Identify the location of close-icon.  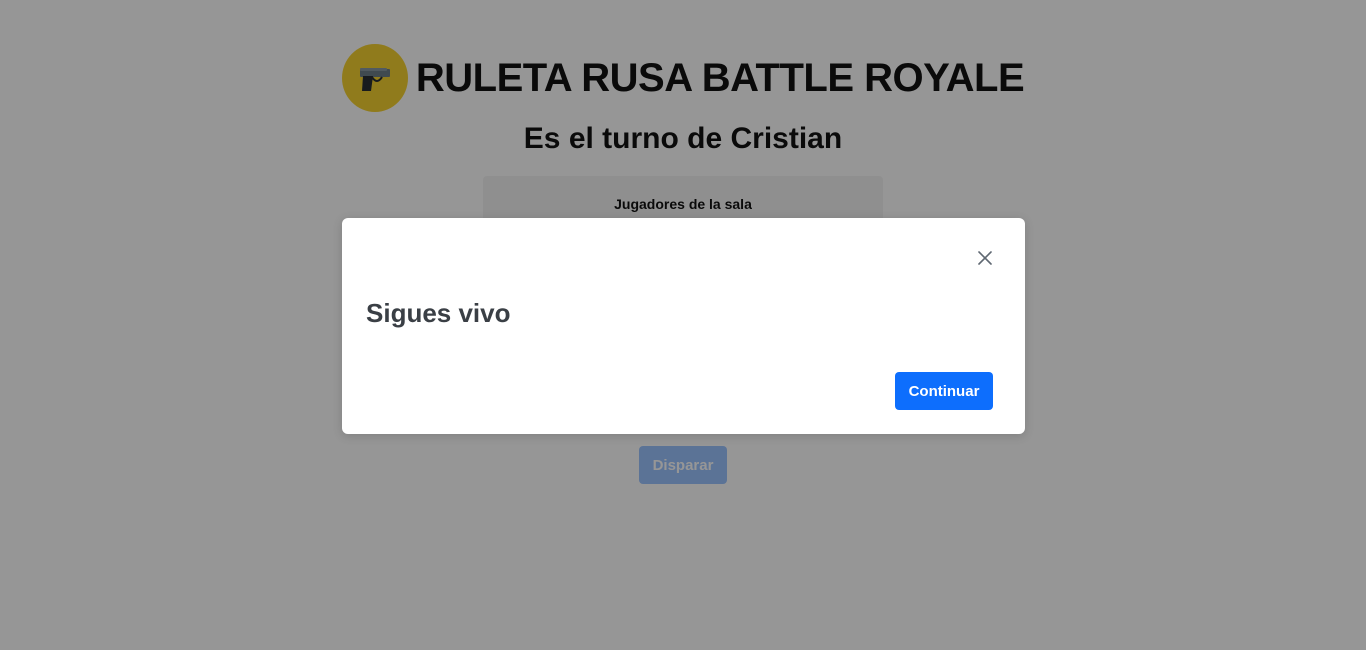
(985, 258).